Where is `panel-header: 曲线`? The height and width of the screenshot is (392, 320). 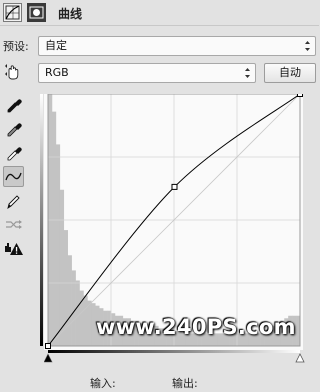
panel-header: 曲线 is located at coordinates (159, 13).